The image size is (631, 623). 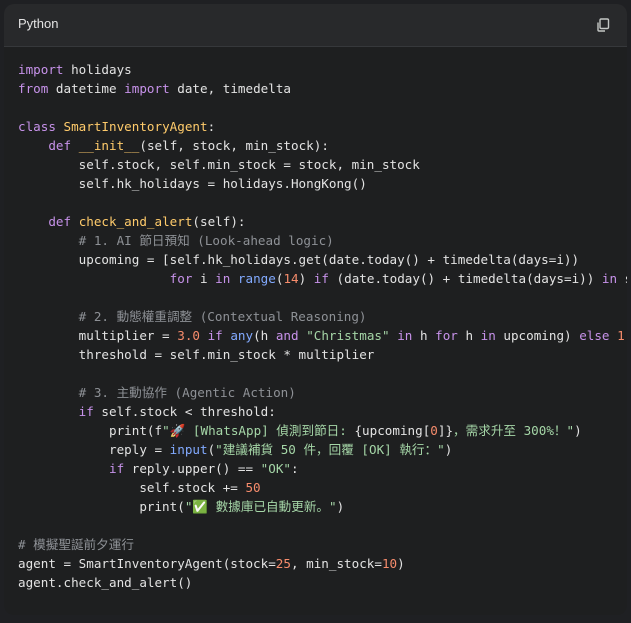 What do you see at coordinates (109, 145) in the screenshot?
I see `code-token: __init__` at bounding box center [109, 145].